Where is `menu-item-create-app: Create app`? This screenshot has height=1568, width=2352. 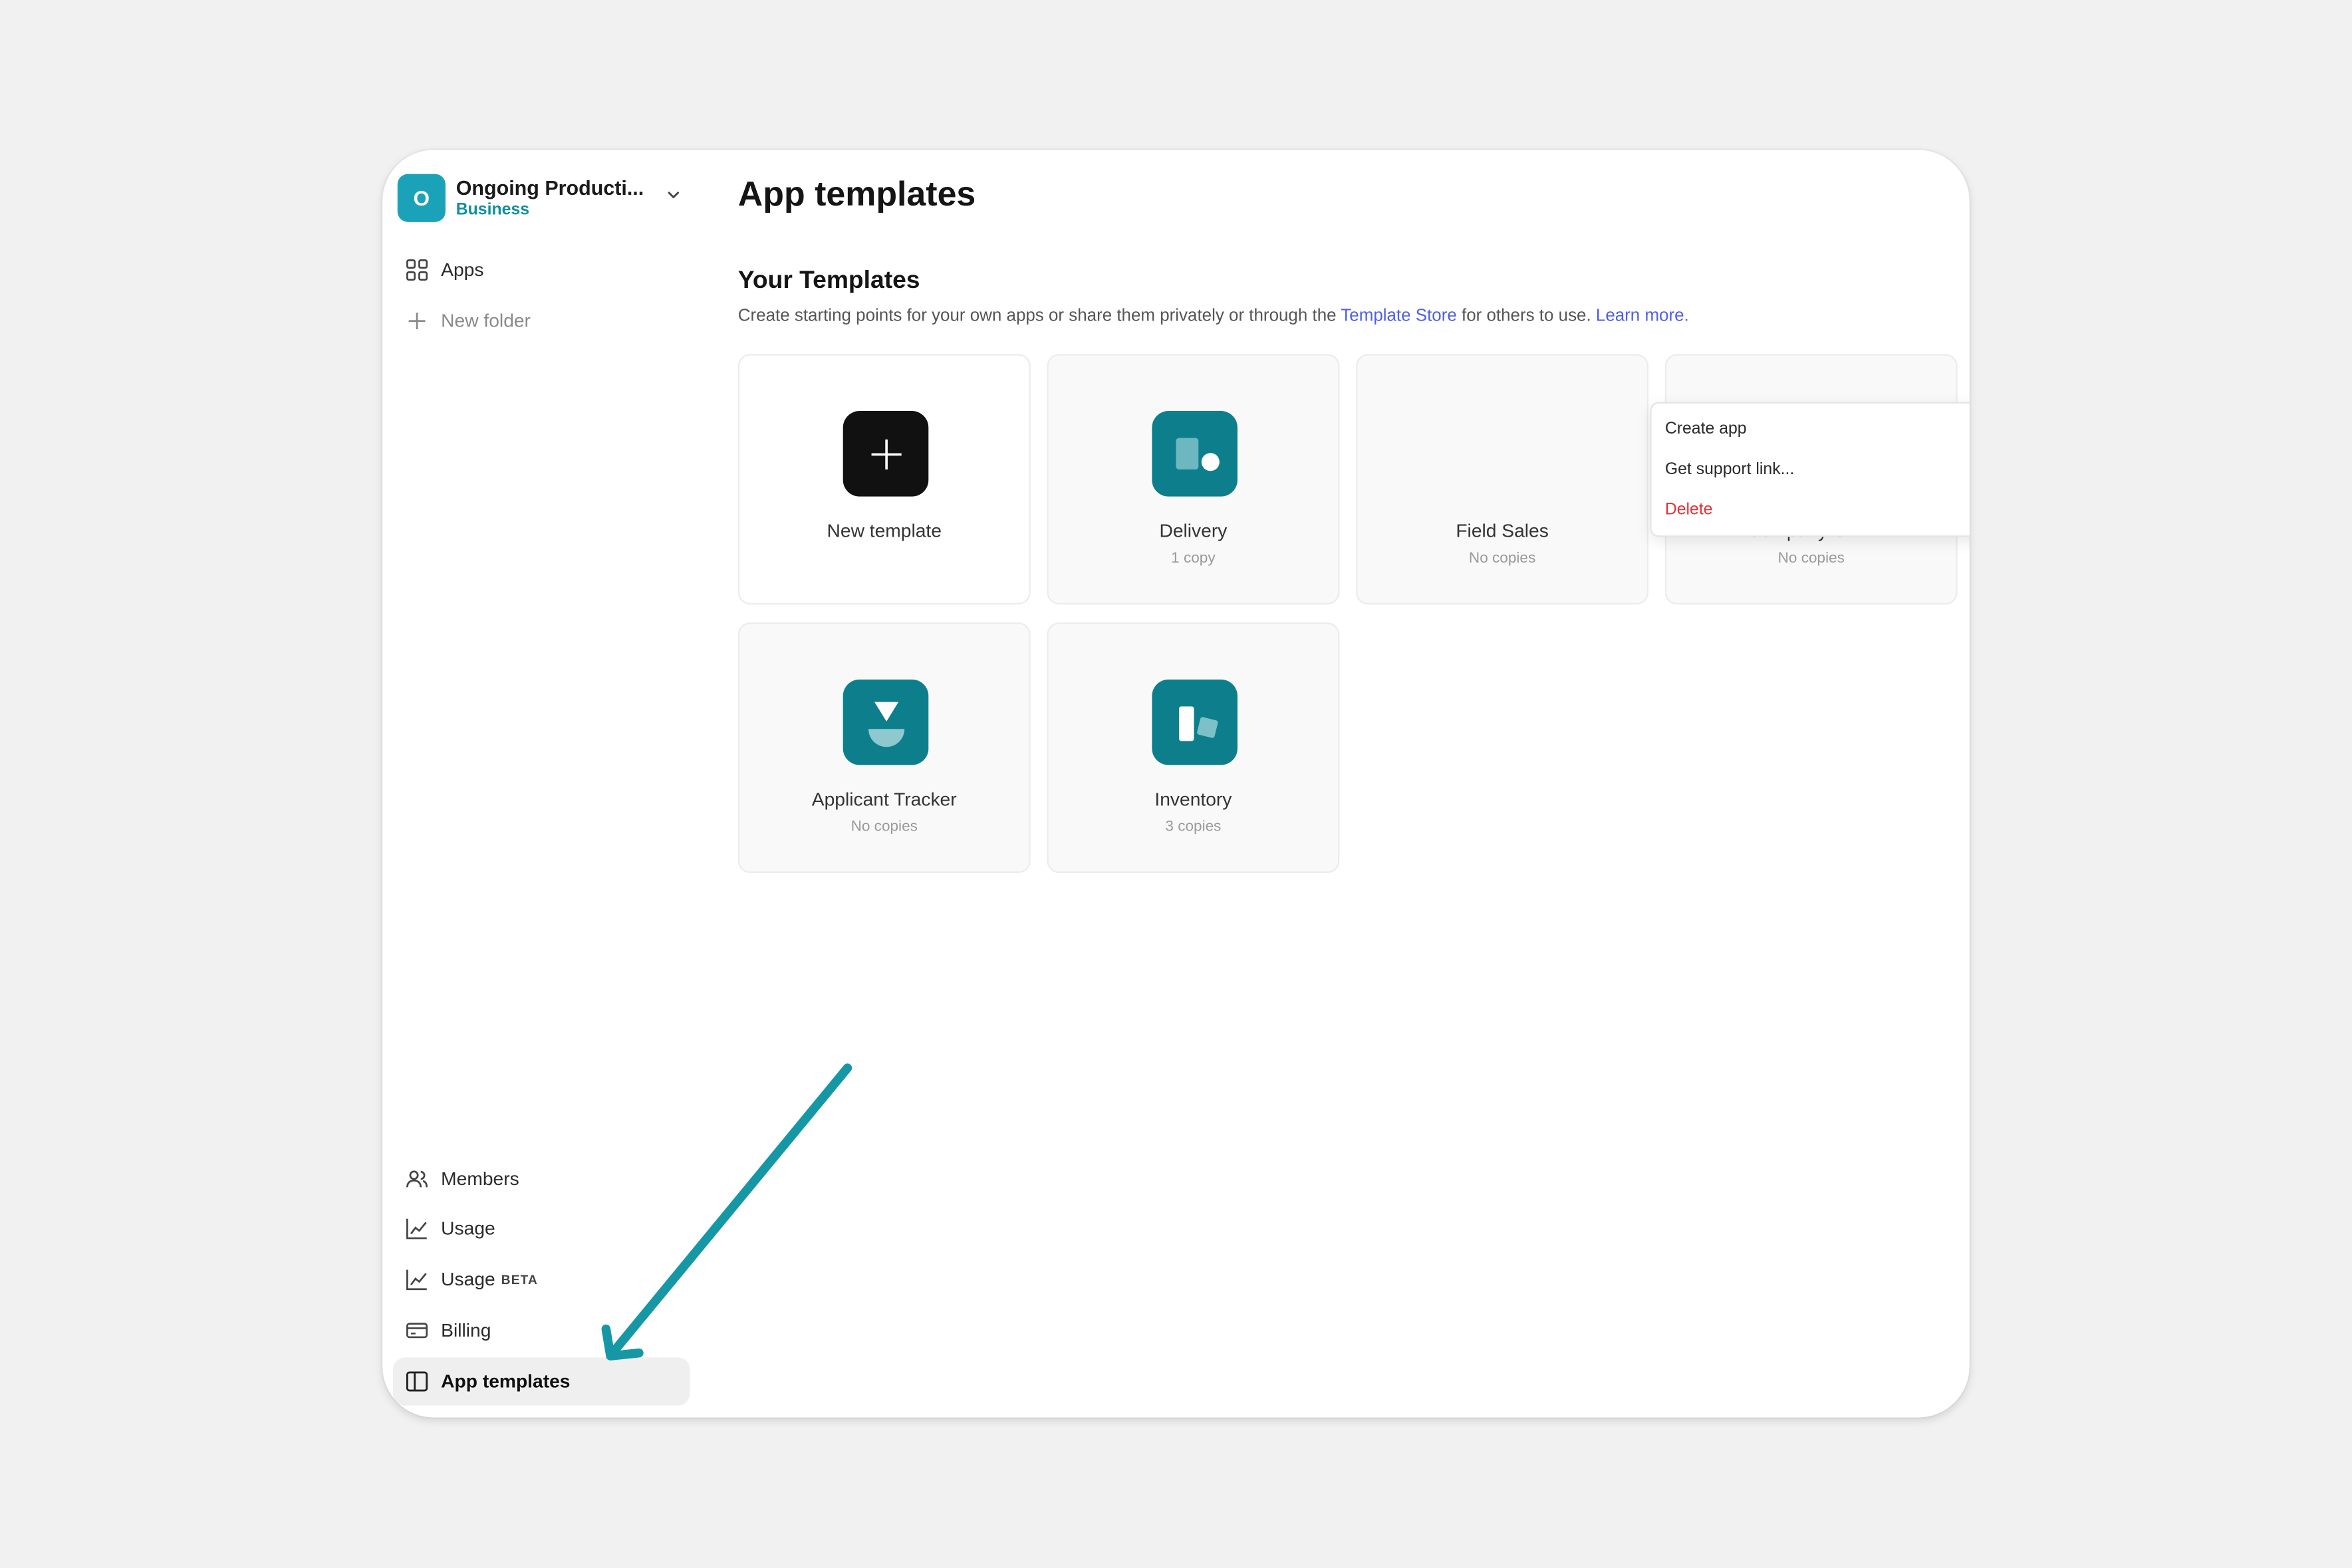
menu-item-create-app: Create app is located at coordinates (1706, 429).